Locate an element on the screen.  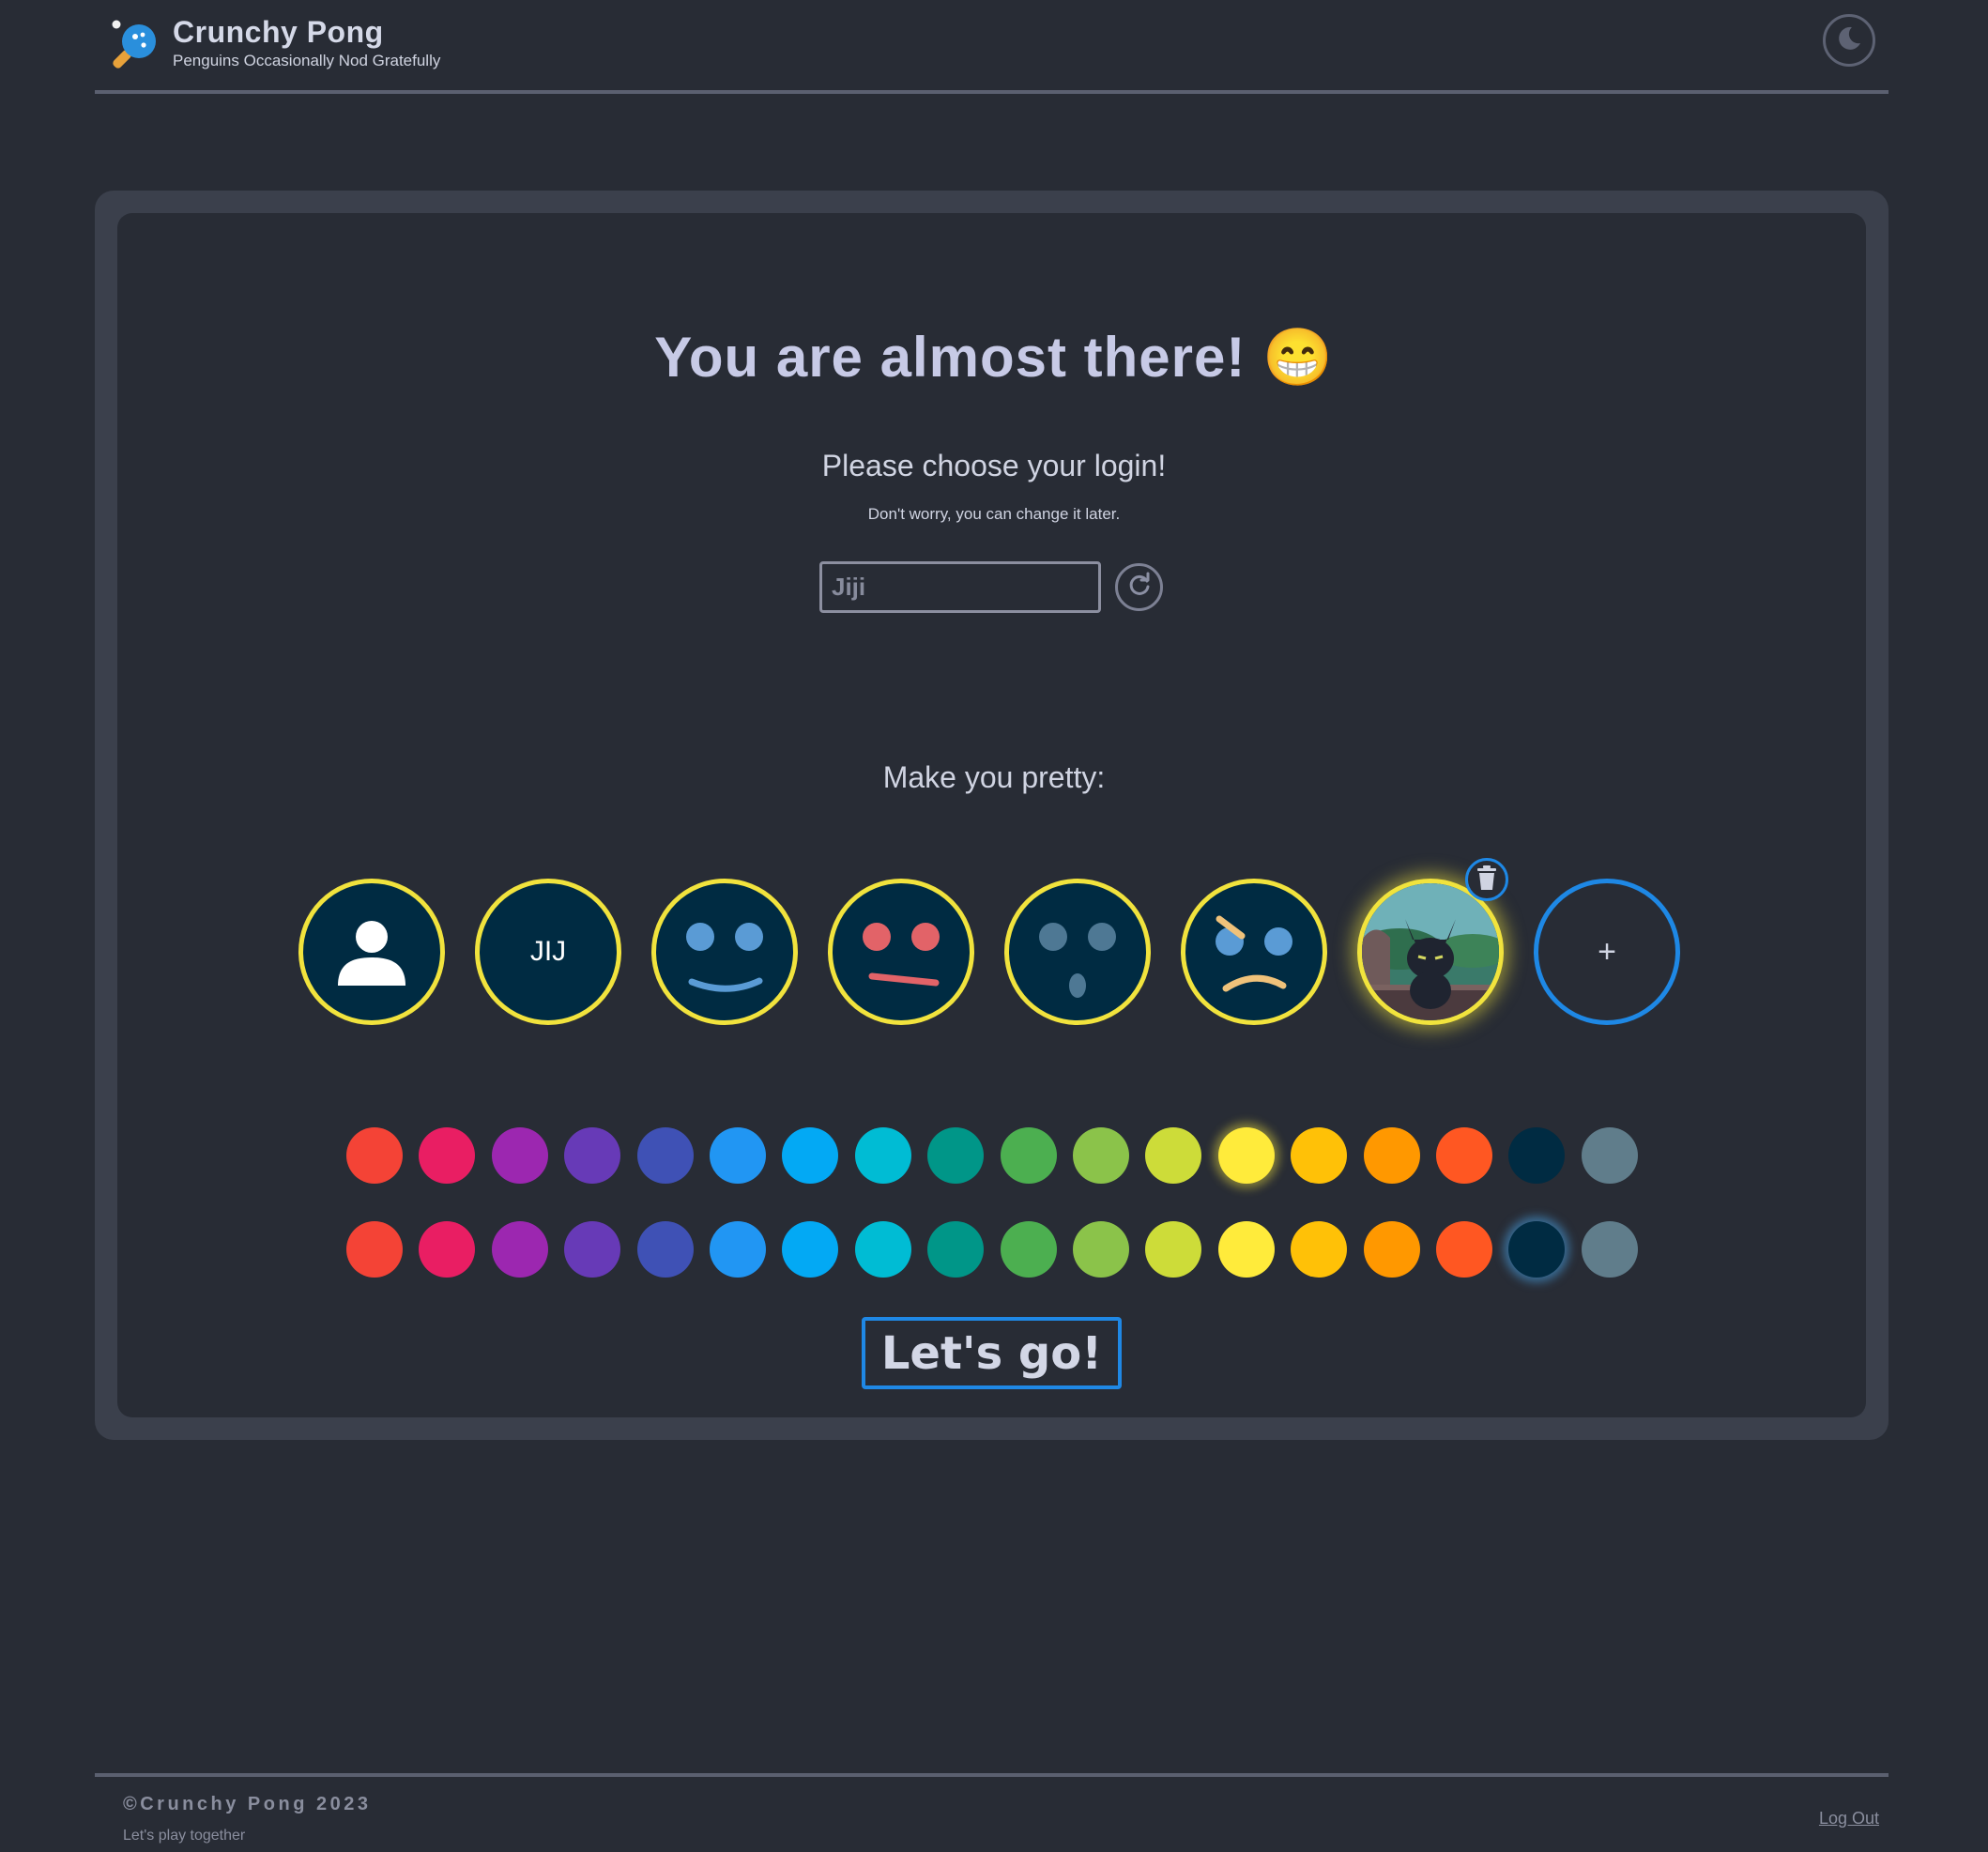
user-icon is located at coordinates (371, 952).